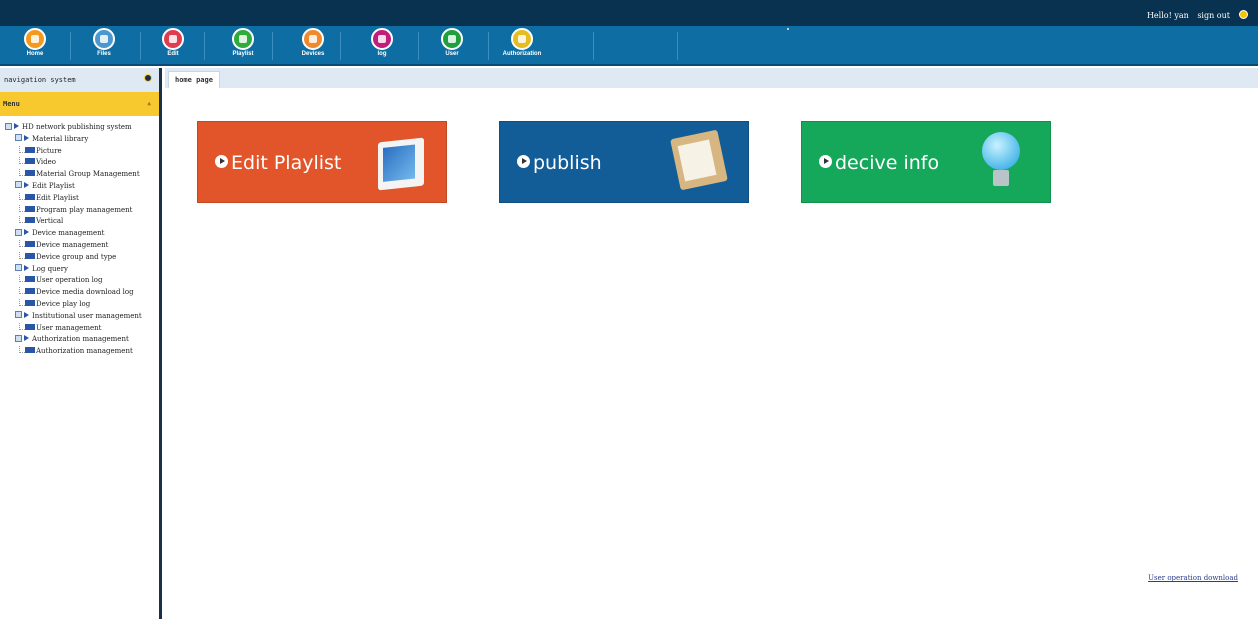 The width and height of the screenshot is (1258, 619). Describe the element at coordinates (60, 138) in the screenshot. I see `tree-label: Material library` at that location.